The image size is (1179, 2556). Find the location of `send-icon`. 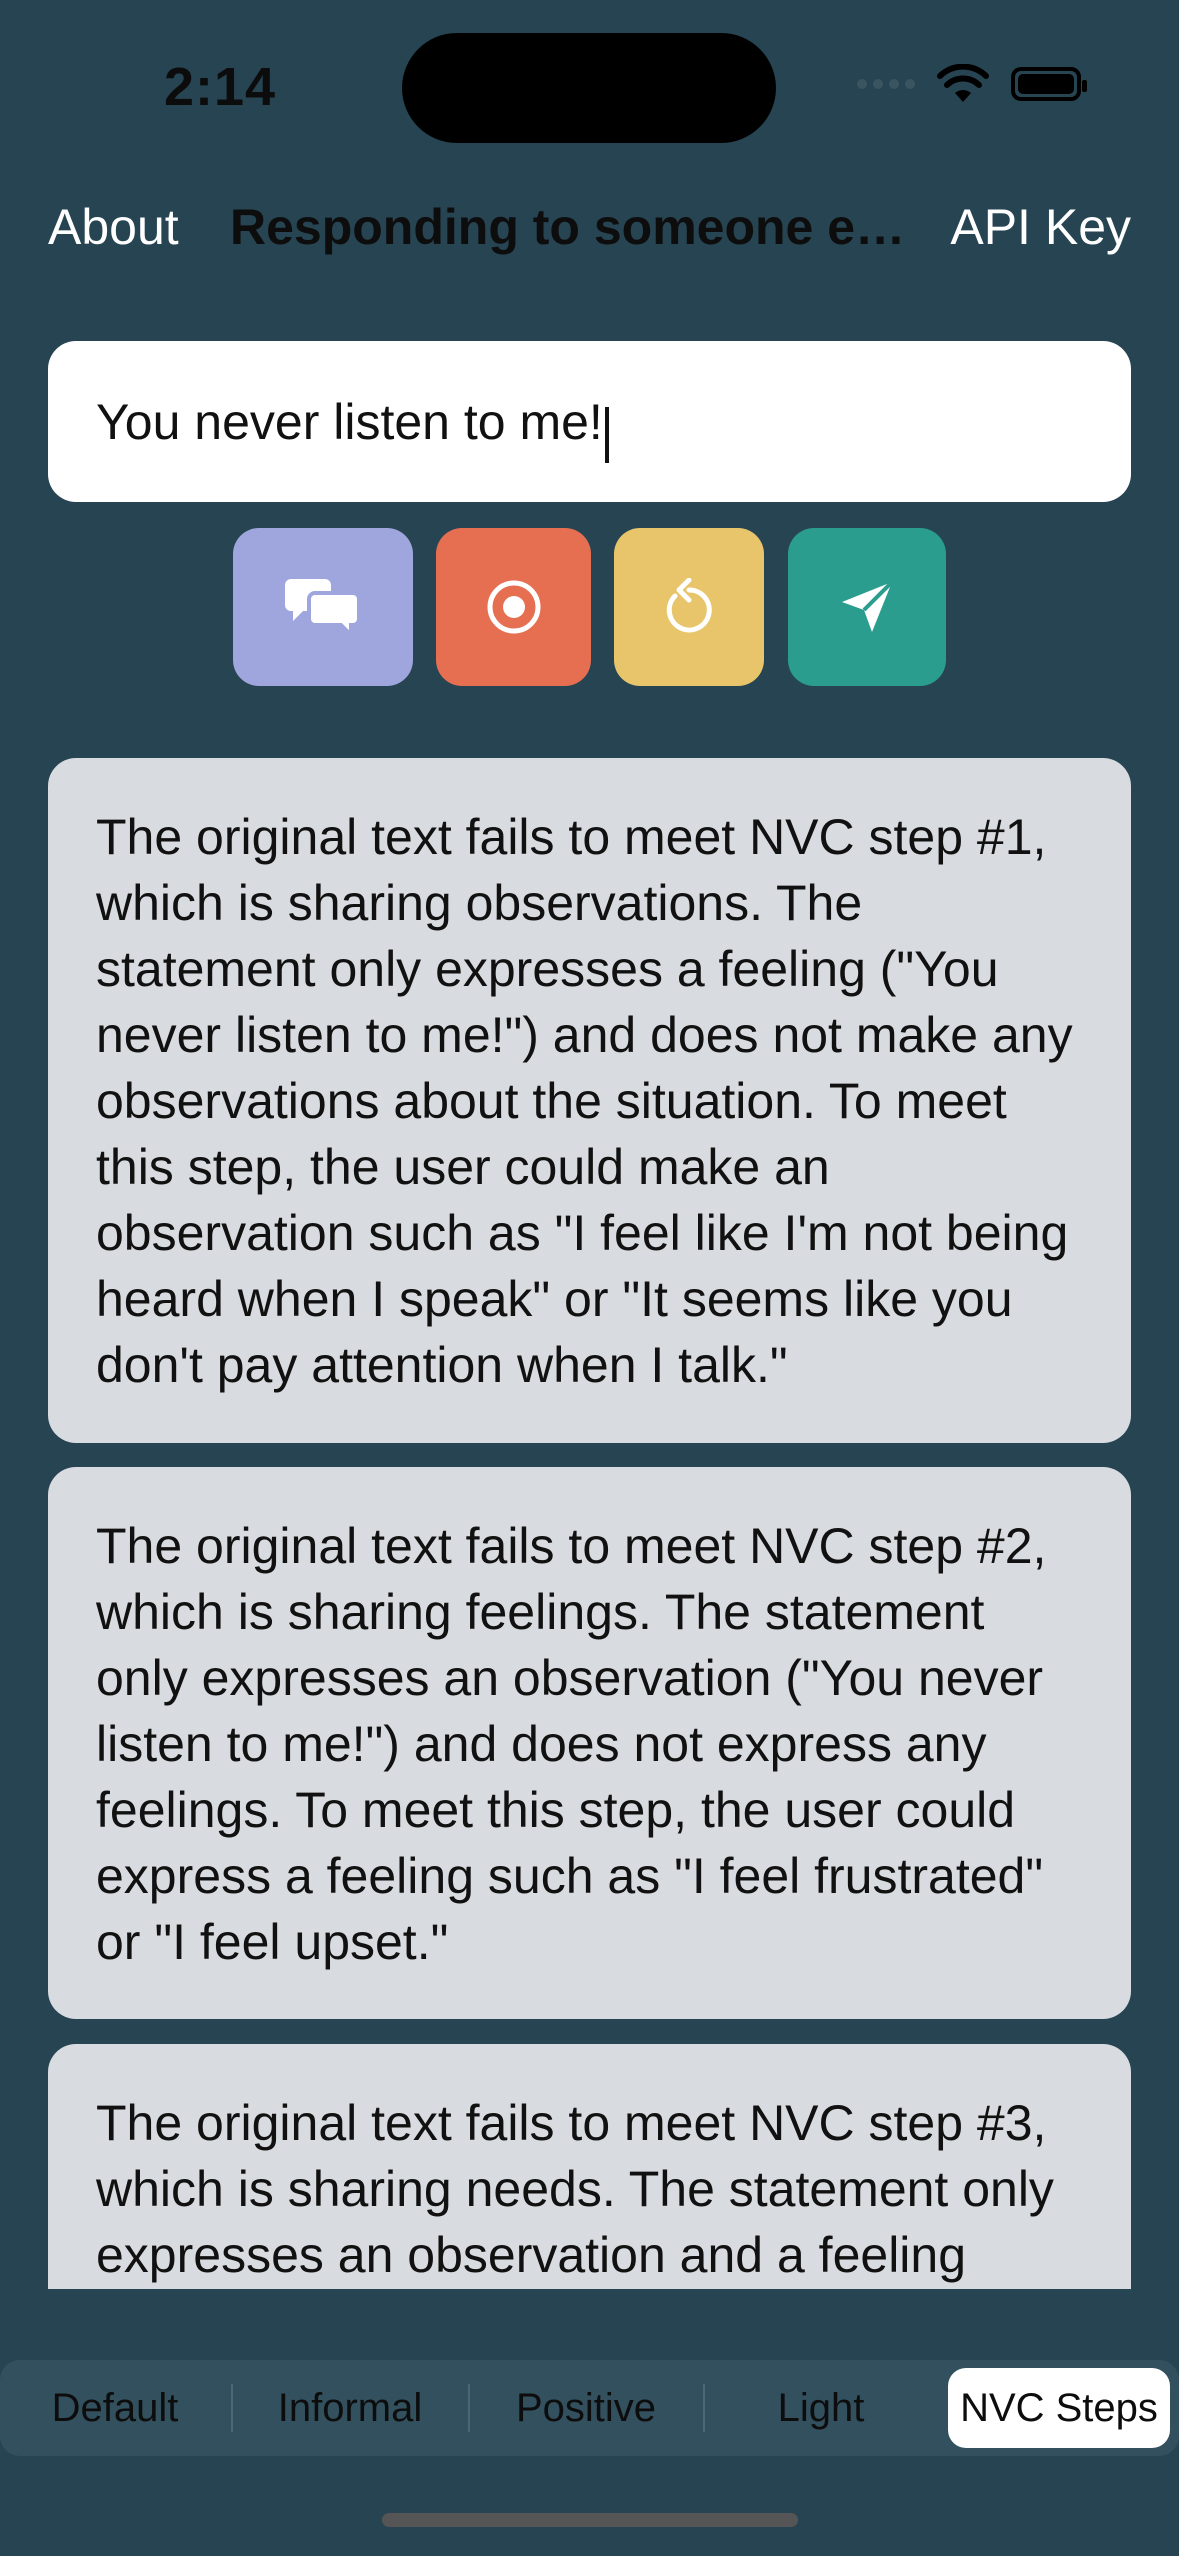

send-icon is located at coordinates (868, 606).